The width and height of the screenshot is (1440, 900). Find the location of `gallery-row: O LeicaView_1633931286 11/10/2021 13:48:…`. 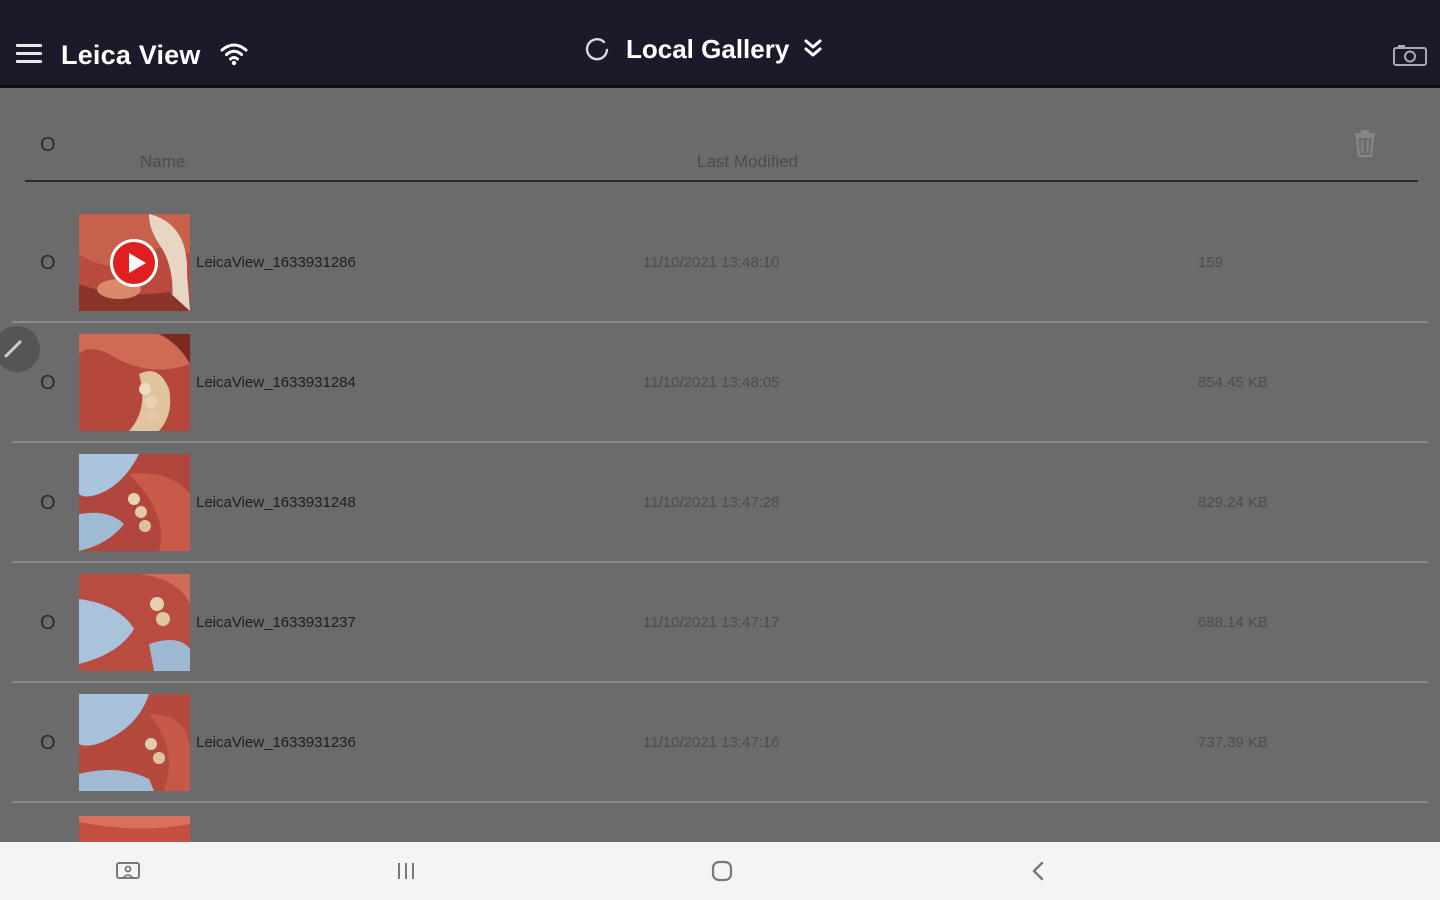

gallery-row: O LeicaView_1633931286 11/10/2021 13:48:… is located at coordinates (720, 262).